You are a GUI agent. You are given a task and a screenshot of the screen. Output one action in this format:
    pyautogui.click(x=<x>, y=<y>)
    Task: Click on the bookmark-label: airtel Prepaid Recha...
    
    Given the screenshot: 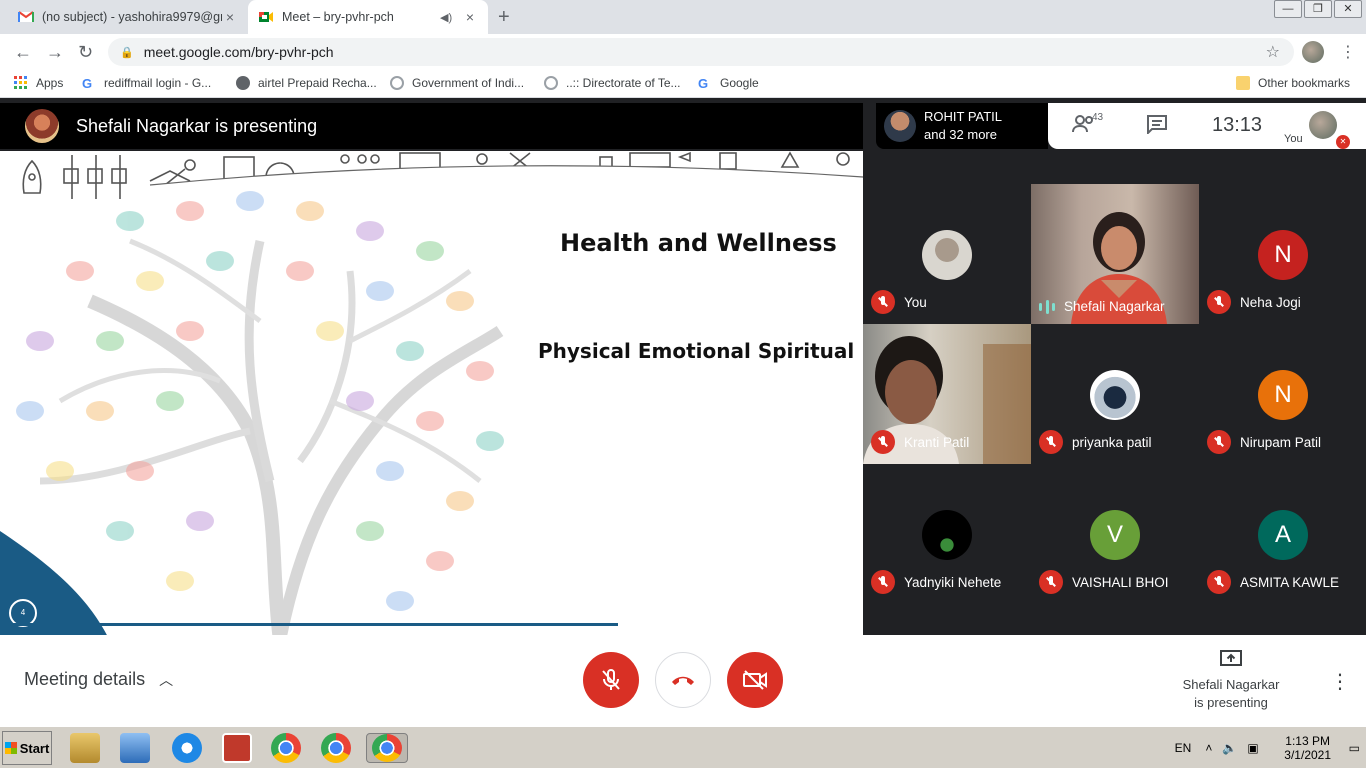 What is the action you would take?
    pyautogui.click(x=317, y=83)
    